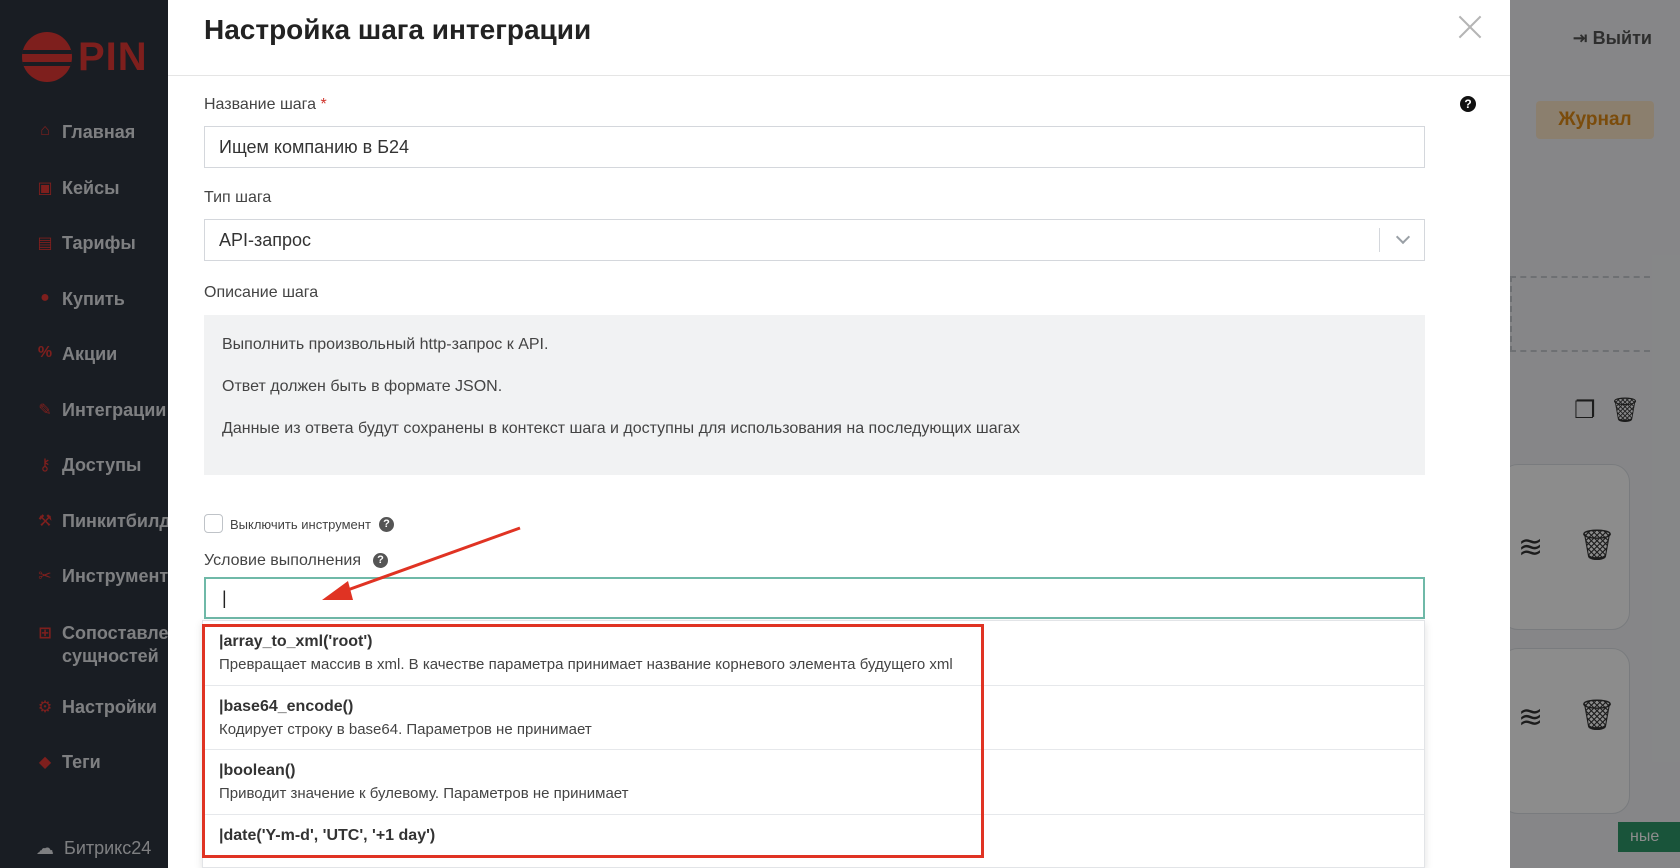  Describe the element at coordinates (839, 38) in the screenshot. I see `modal-header: Настройка шага интеграции` at that location.